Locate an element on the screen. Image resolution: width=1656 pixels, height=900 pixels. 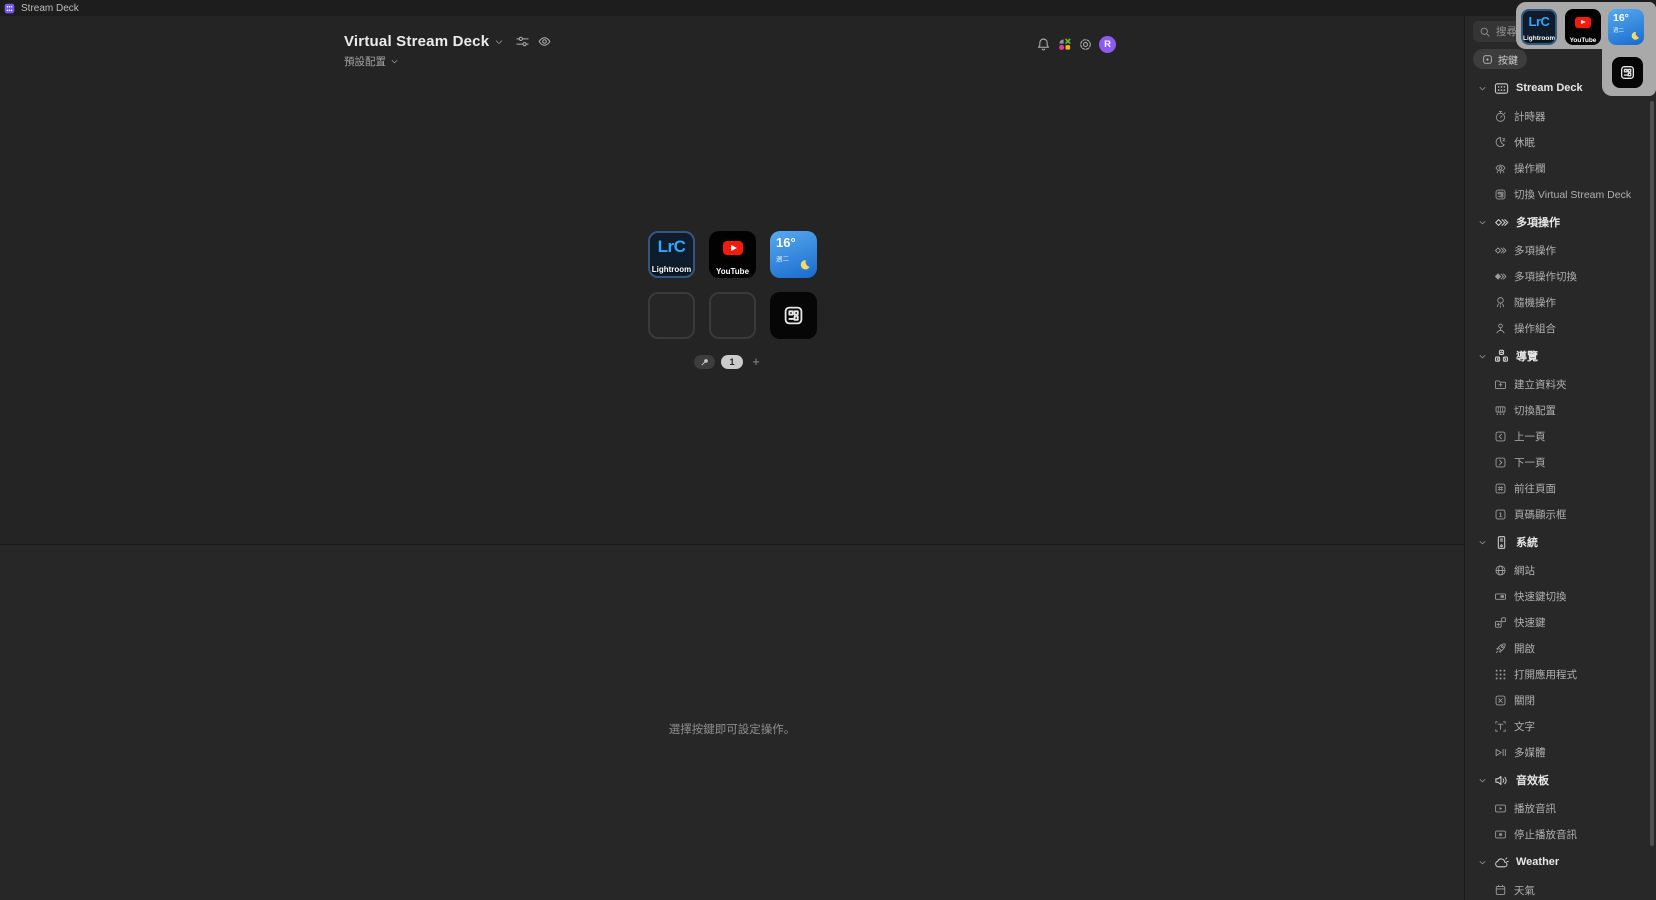
key-label: YouTube is located at coordinates (732, 271).